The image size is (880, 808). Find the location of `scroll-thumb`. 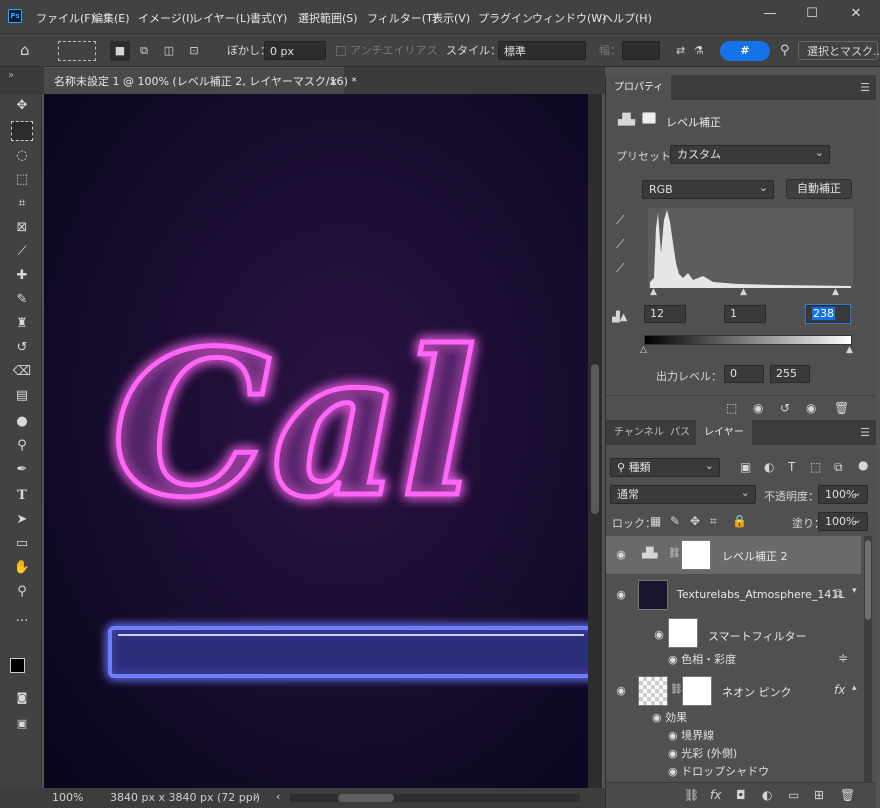

scroll-thumb is located at coordinates (595, 439).